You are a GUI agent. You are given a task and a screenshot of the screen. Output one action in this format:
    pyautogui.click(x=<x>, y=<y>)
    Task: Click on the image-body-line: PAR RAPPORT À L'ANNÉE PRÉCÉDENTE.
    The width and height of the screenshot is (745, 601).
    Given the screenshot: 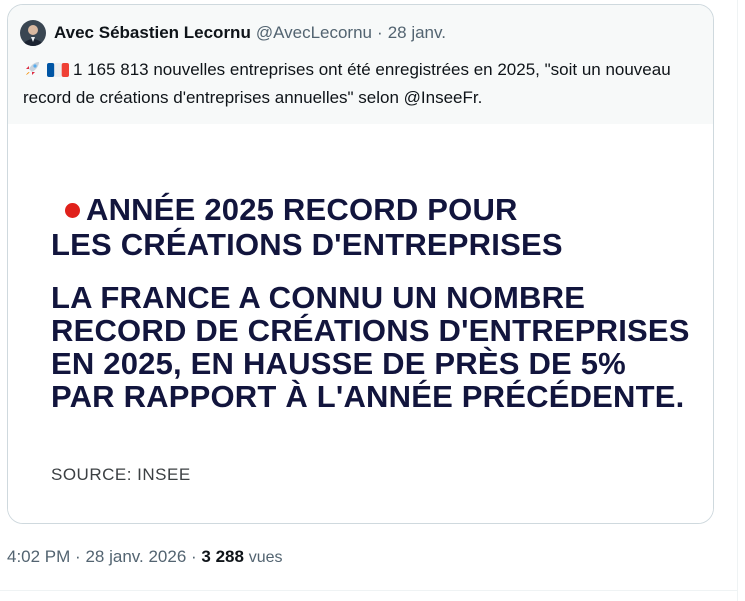 What is the action you would take?
    pyautogui.click(x=368, y=396)
    